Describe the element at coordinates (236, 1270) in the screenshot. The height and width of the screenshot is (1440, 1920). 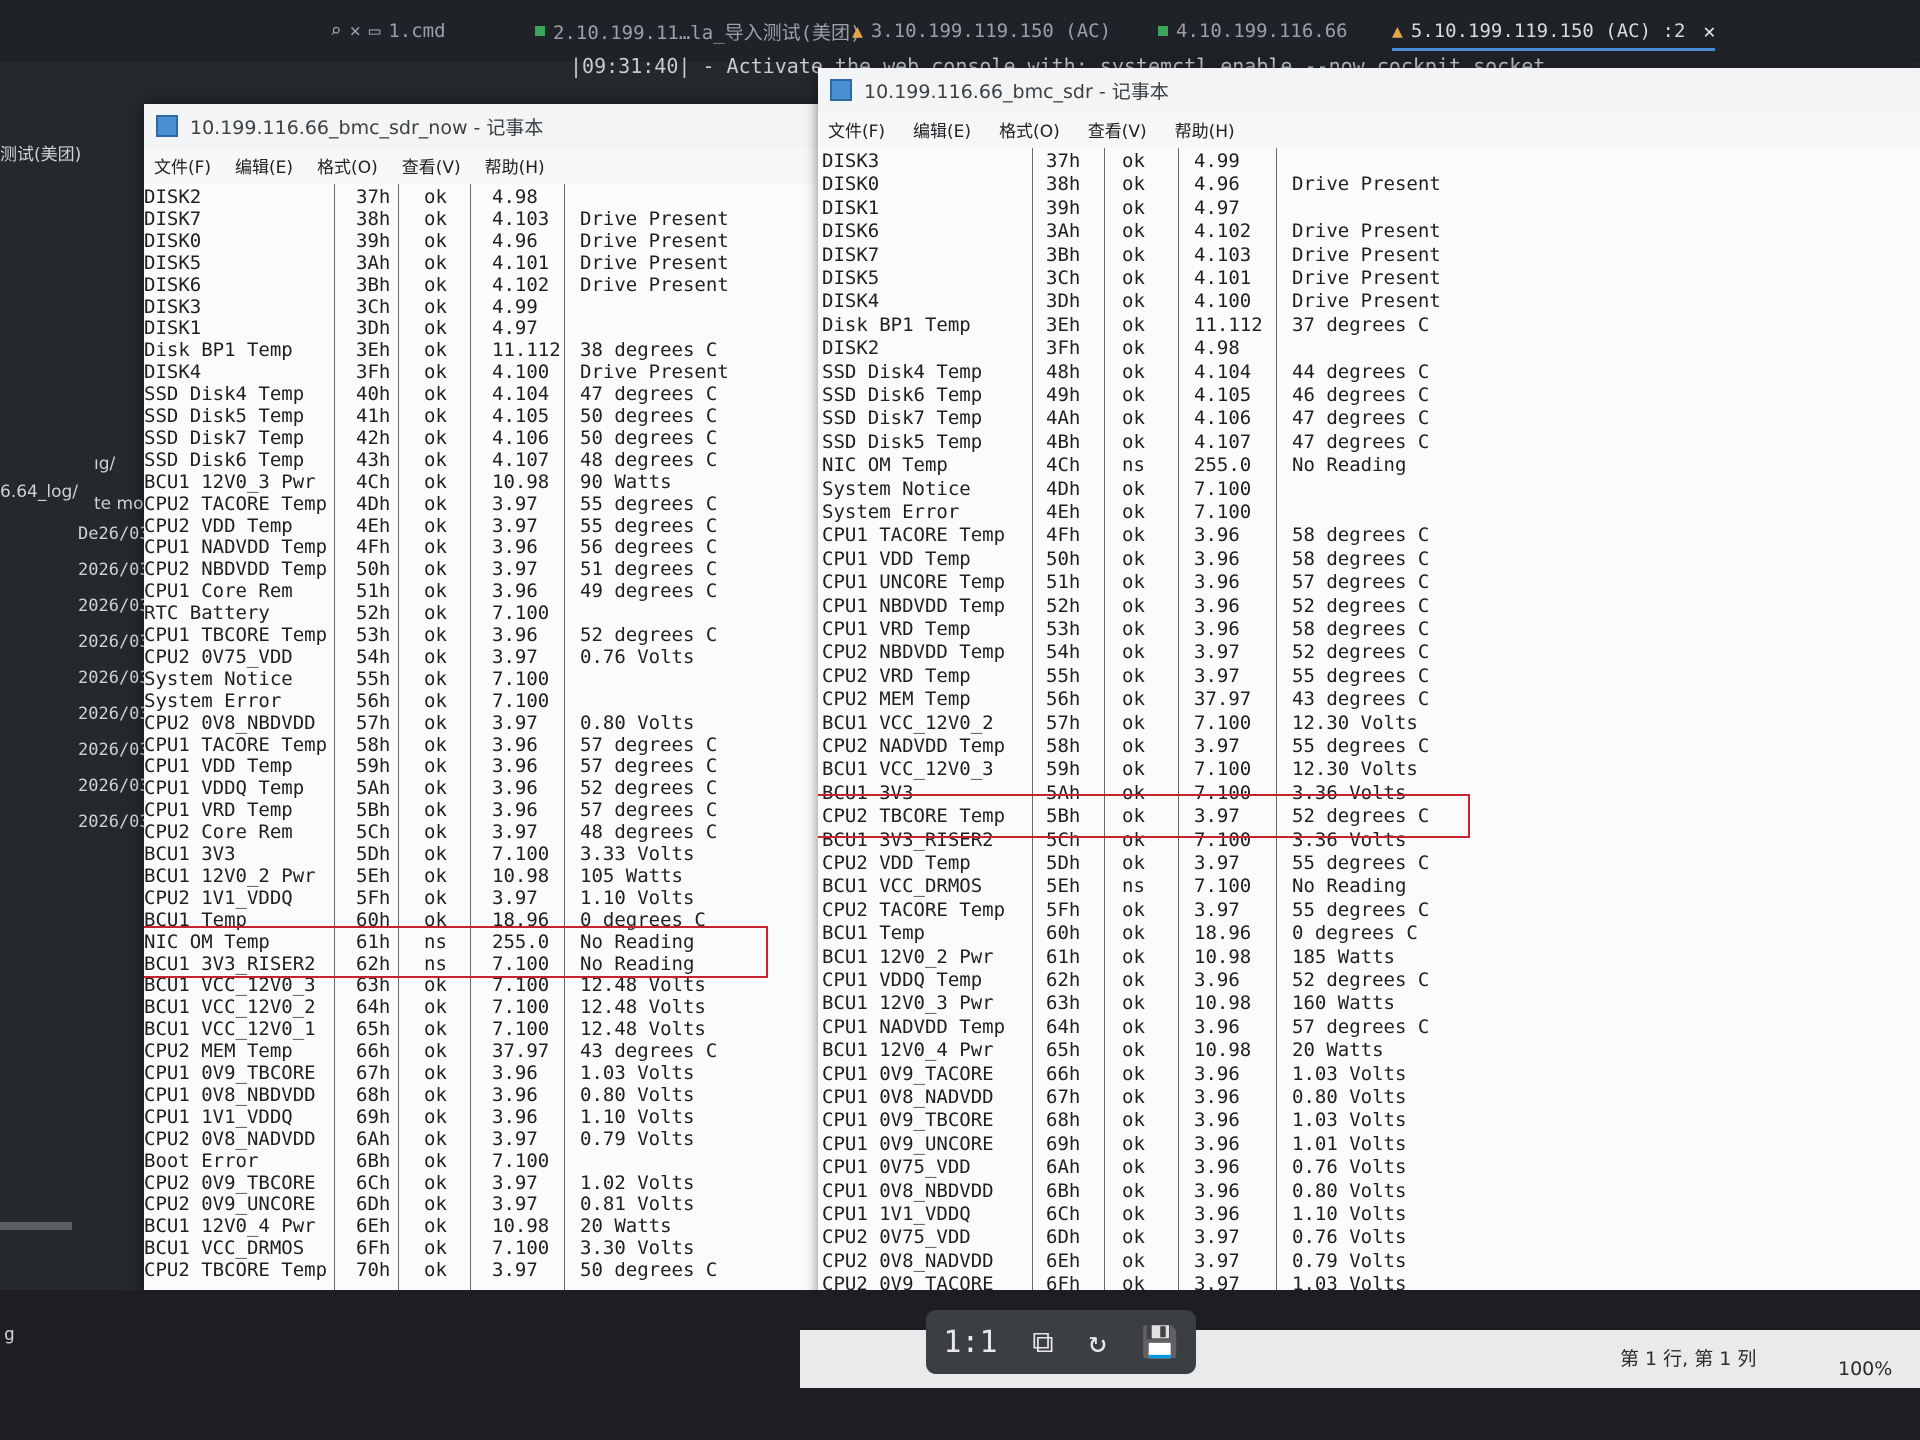
I see `sensor-name: CPU2 TBCORE Temp` at that location.